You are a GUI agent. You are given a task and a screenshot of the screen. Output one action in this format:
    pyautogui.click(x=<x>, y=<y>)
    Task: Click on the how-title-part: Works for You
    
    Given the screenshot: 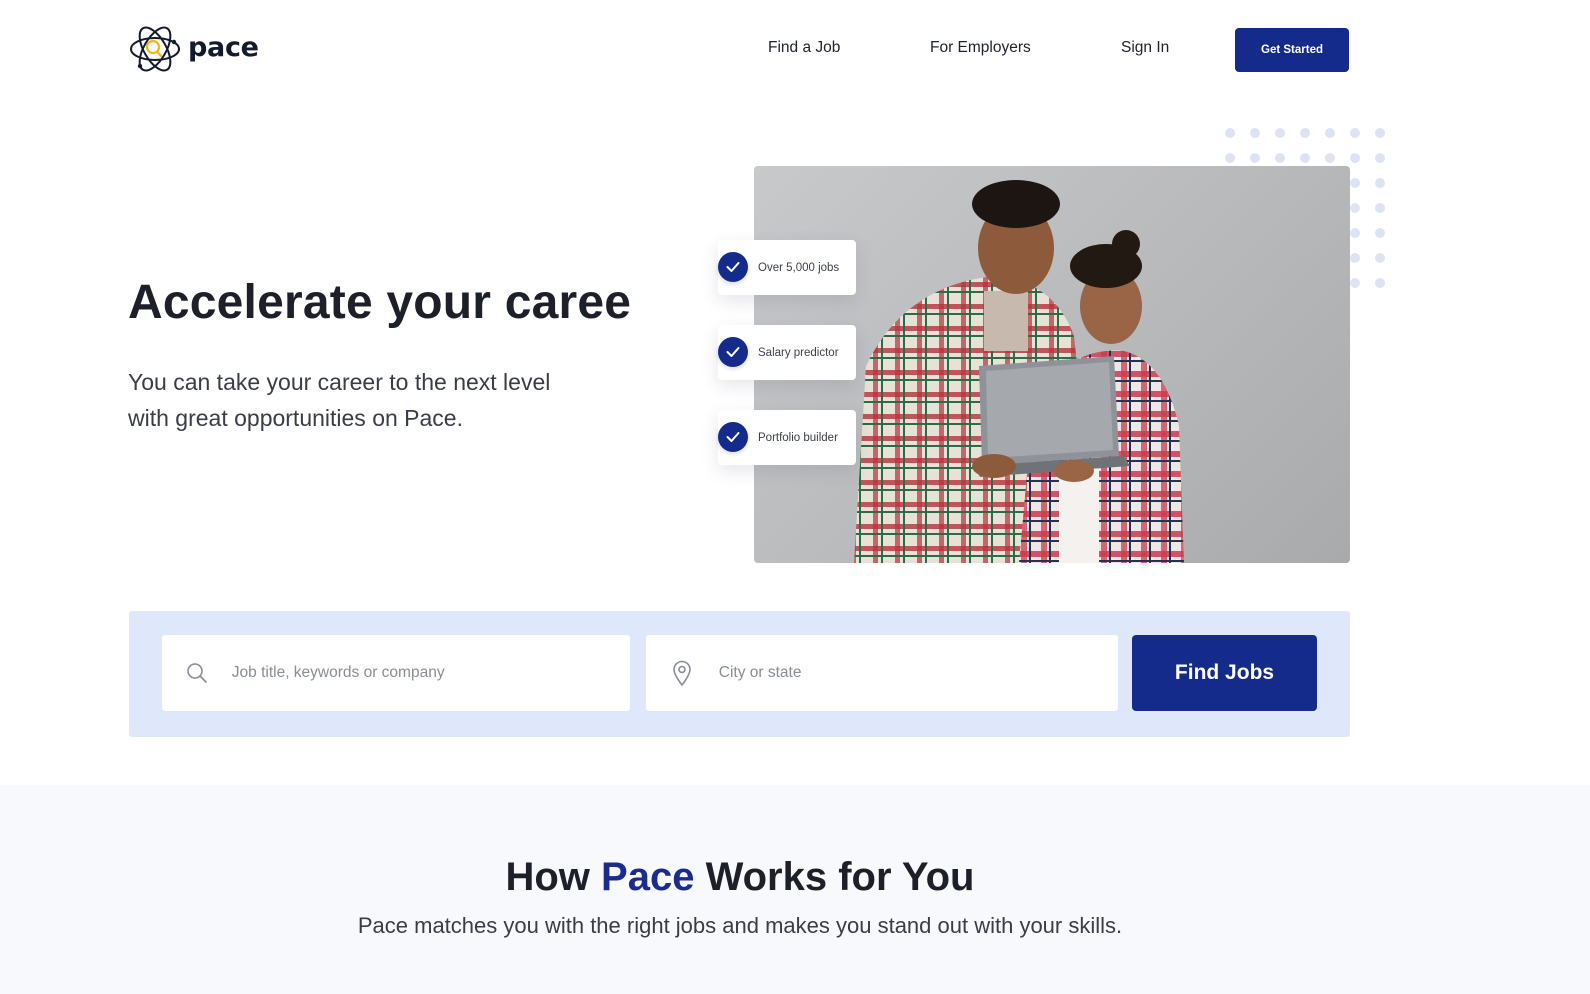 What is the action you would take?
    pyautogui.click(x=834, y=877)
    